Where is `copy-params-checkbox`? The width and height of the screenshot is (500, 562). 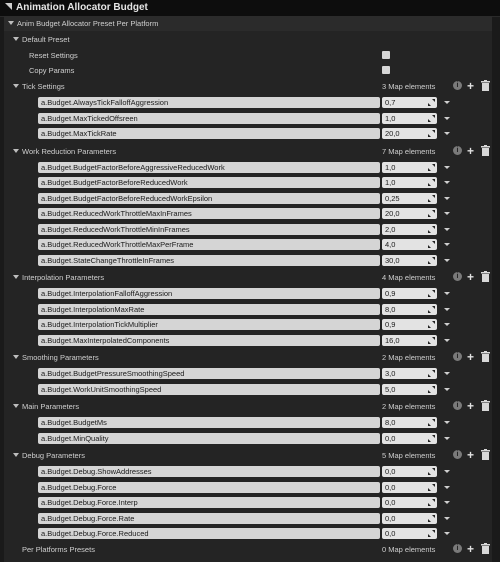 copy-params-checkbox is located at coordinates (386, 70).